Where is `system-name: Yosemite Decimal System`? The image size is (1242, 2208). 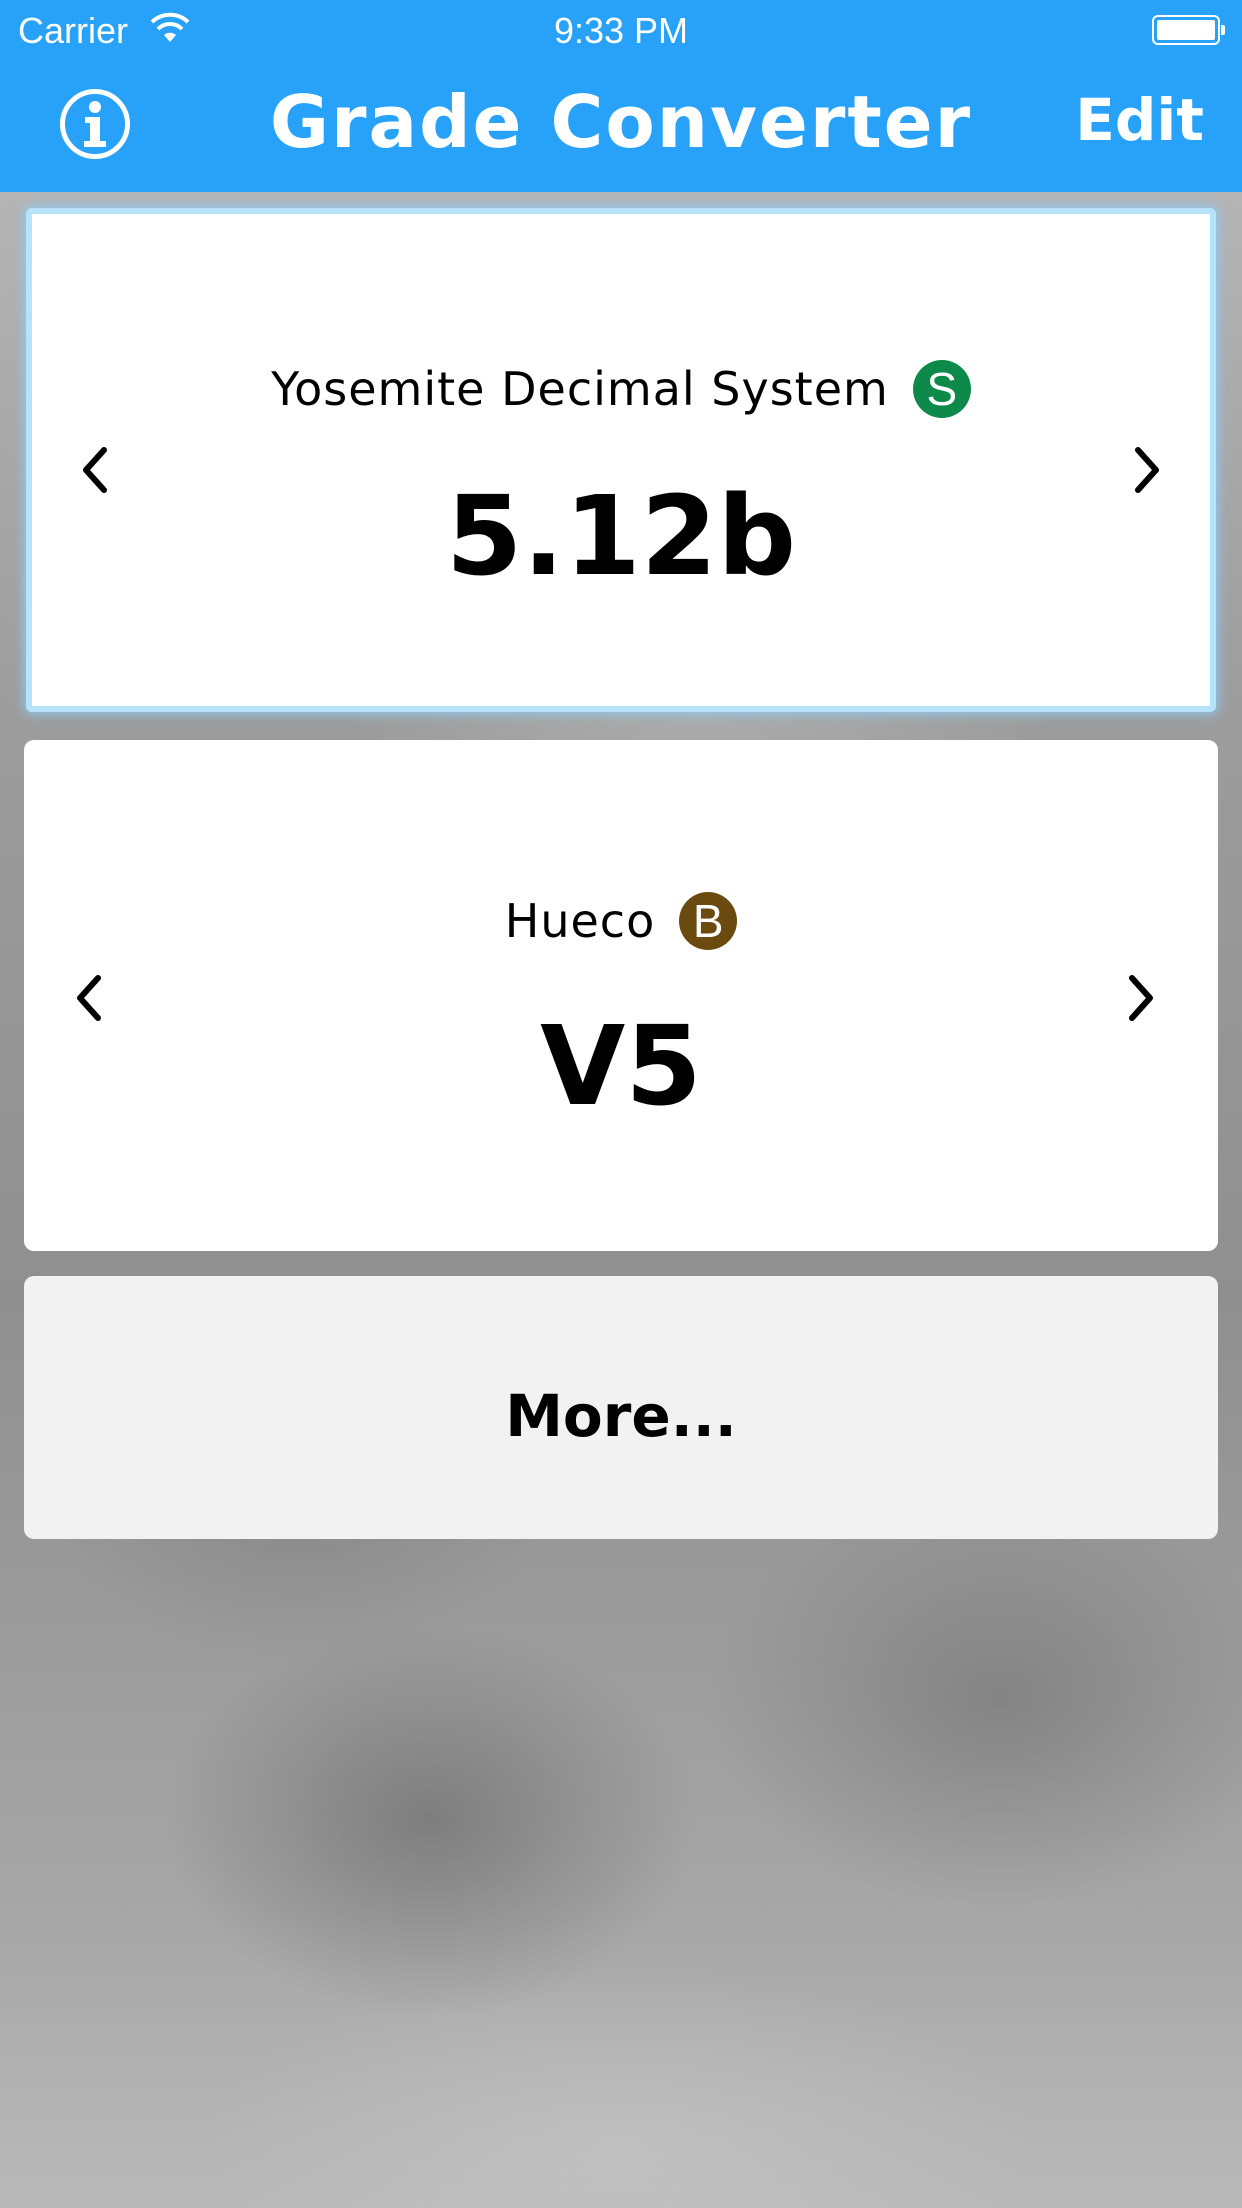
system-name: Yosemite Decimal System is located at coordinates (580, 389).